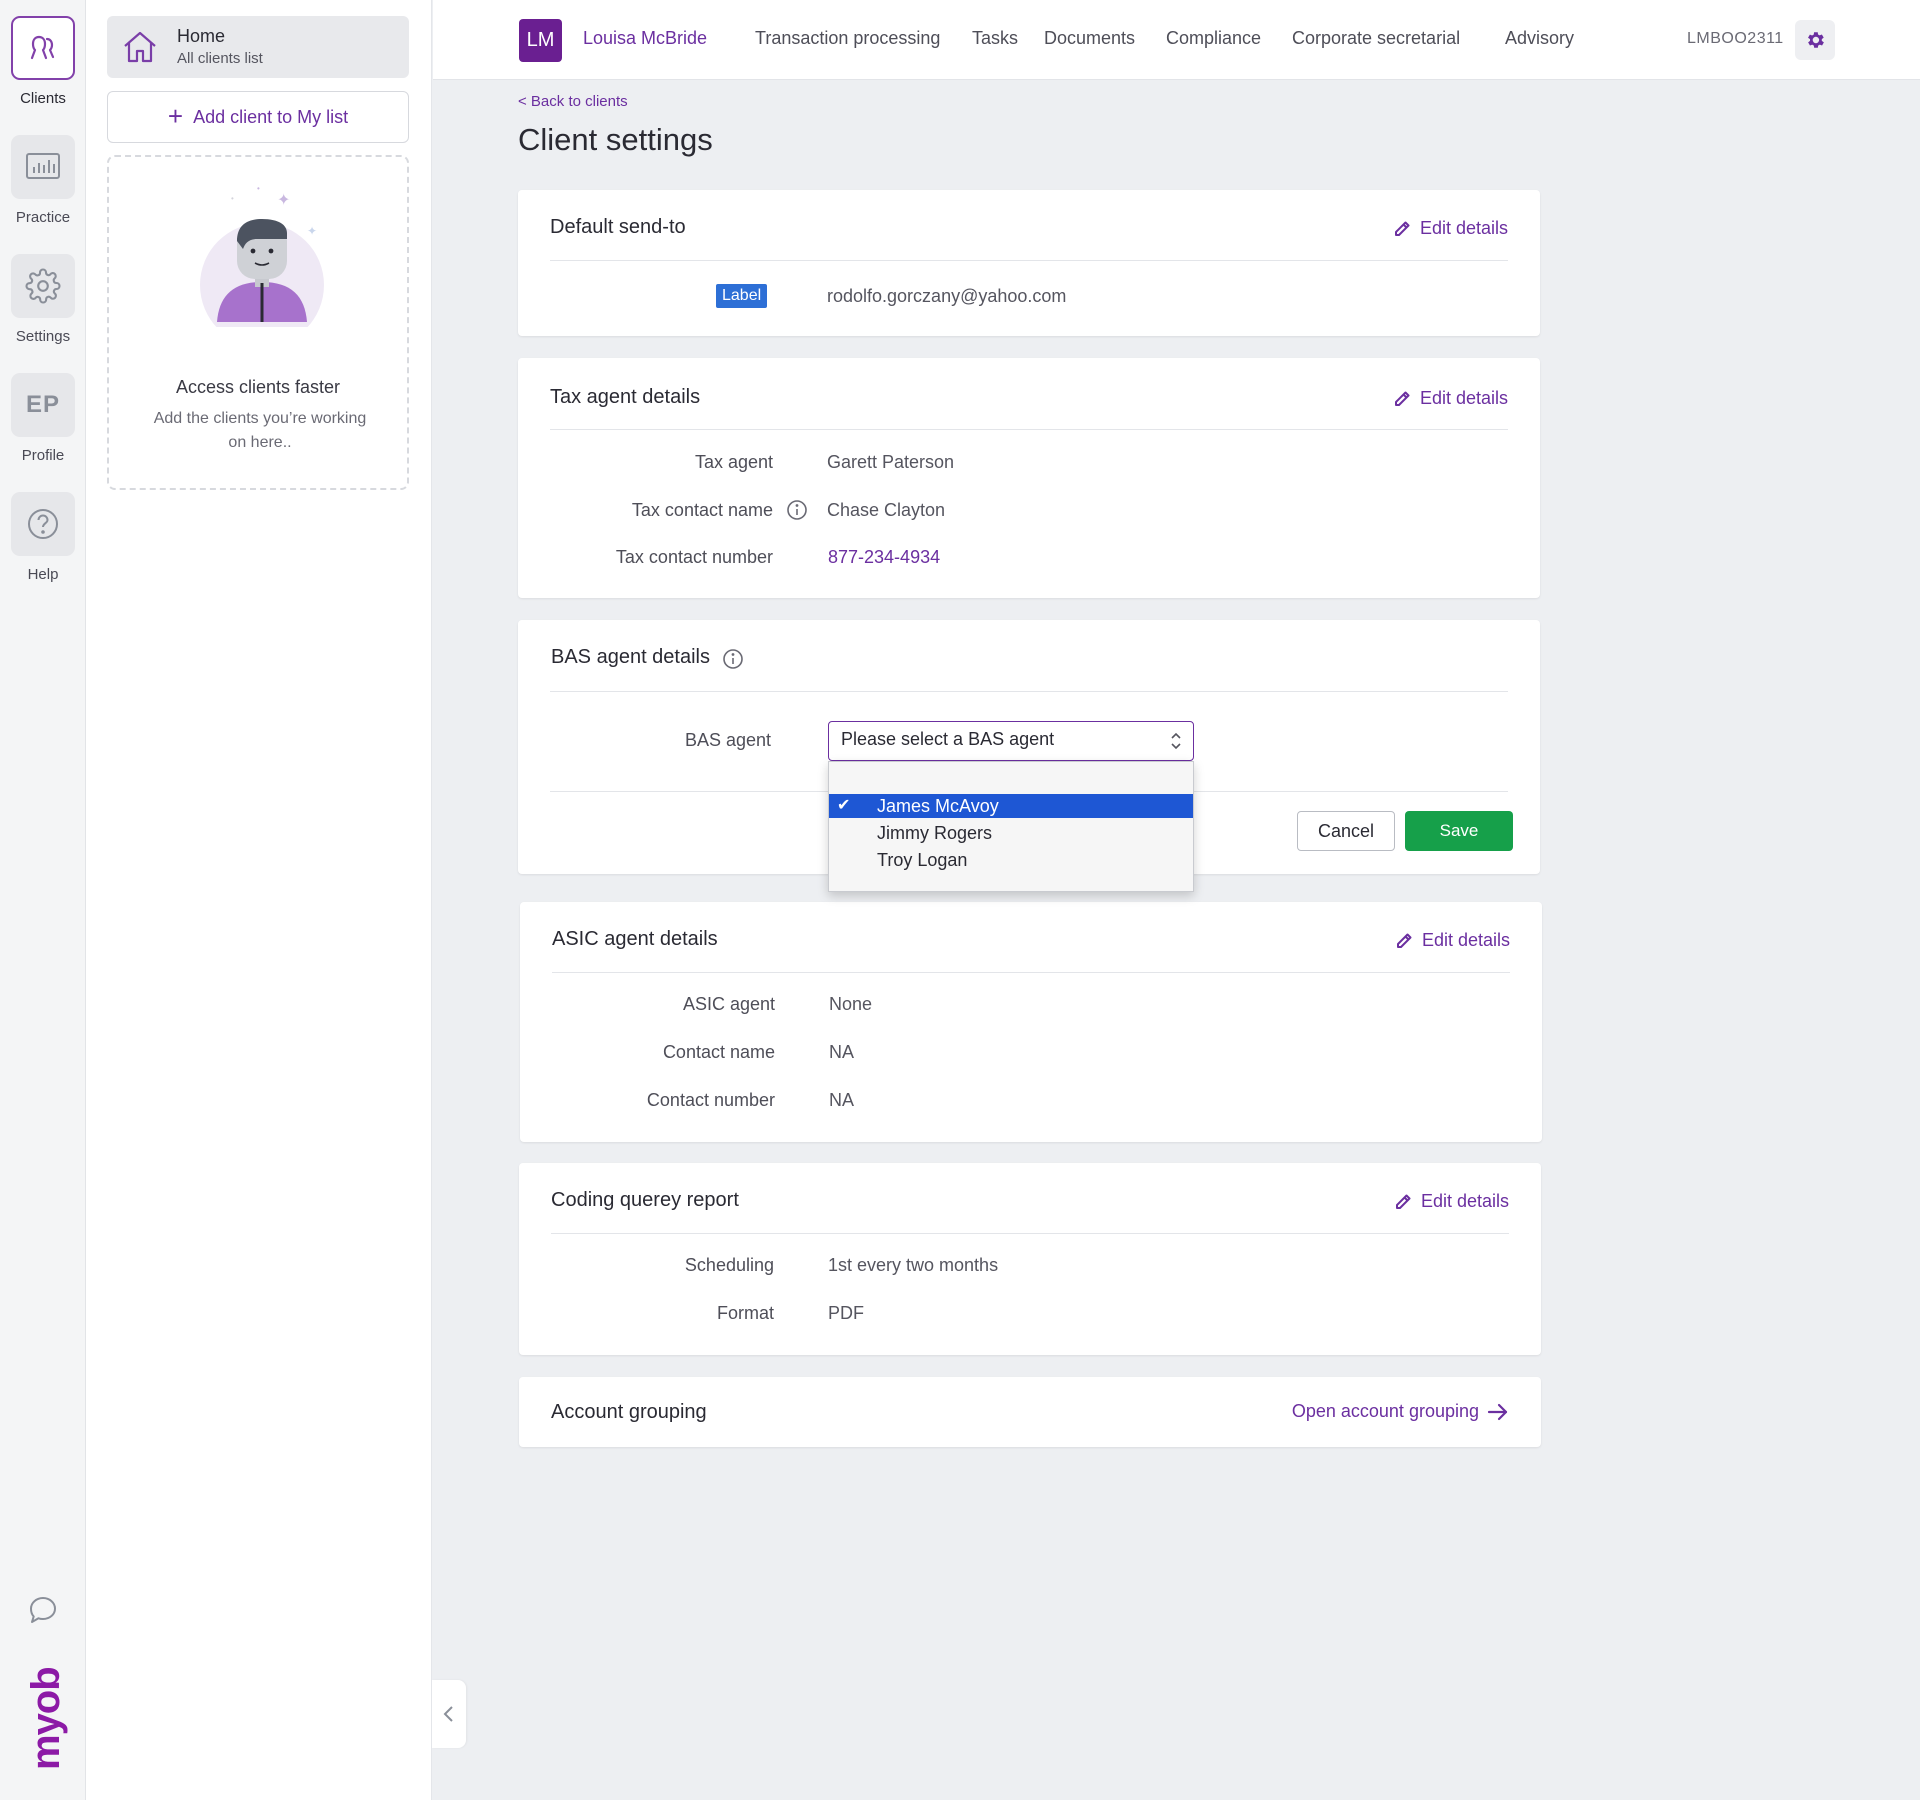  What do you see at coordinates (140, 47) in the screenshot?
I see `home-icon` at bounding box center [140, 47].